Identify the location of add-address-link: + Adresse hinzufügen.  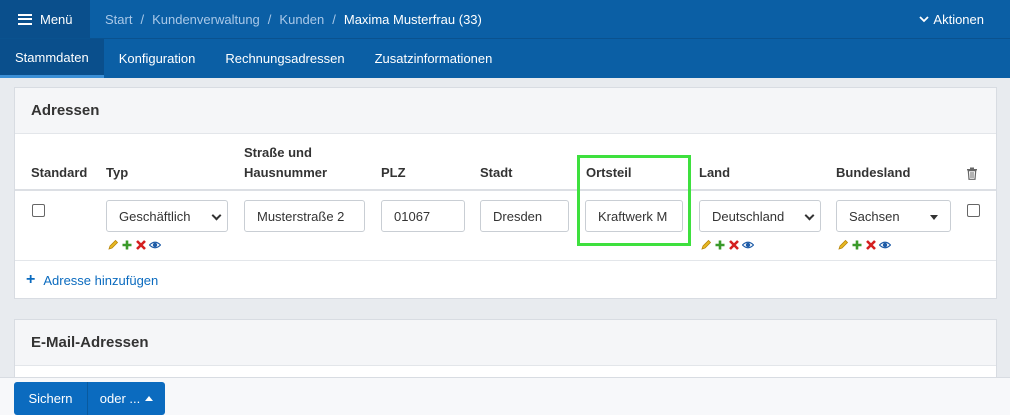
(92, 280).